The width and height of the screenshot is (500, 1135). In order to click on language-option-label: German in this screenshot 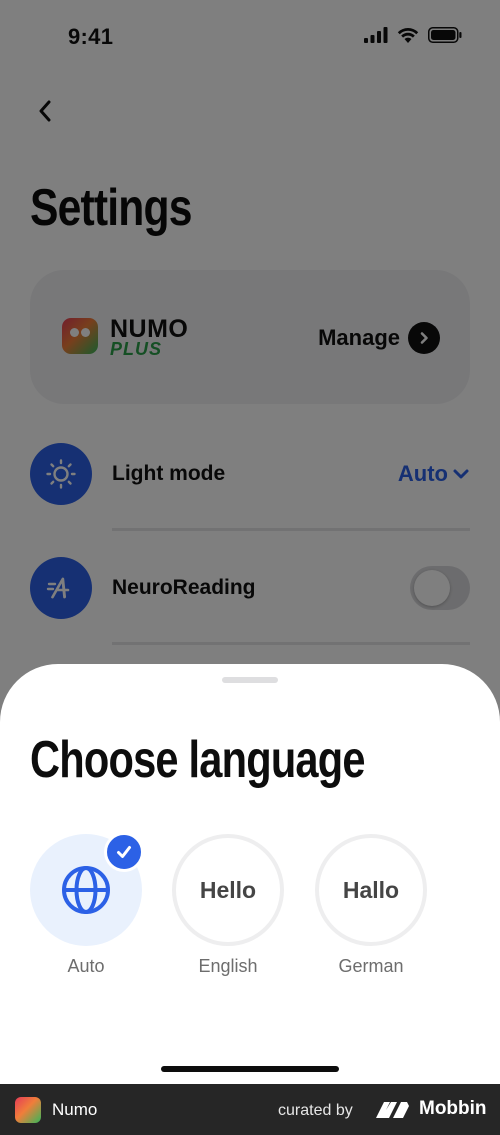, I will do `click(371, 966)`.